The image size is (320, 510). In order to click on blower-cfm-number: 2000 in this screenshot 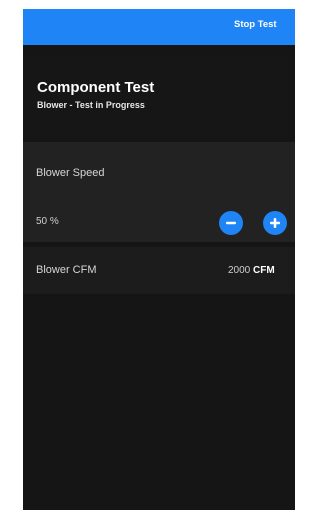, I will do `click(239, 270)`.